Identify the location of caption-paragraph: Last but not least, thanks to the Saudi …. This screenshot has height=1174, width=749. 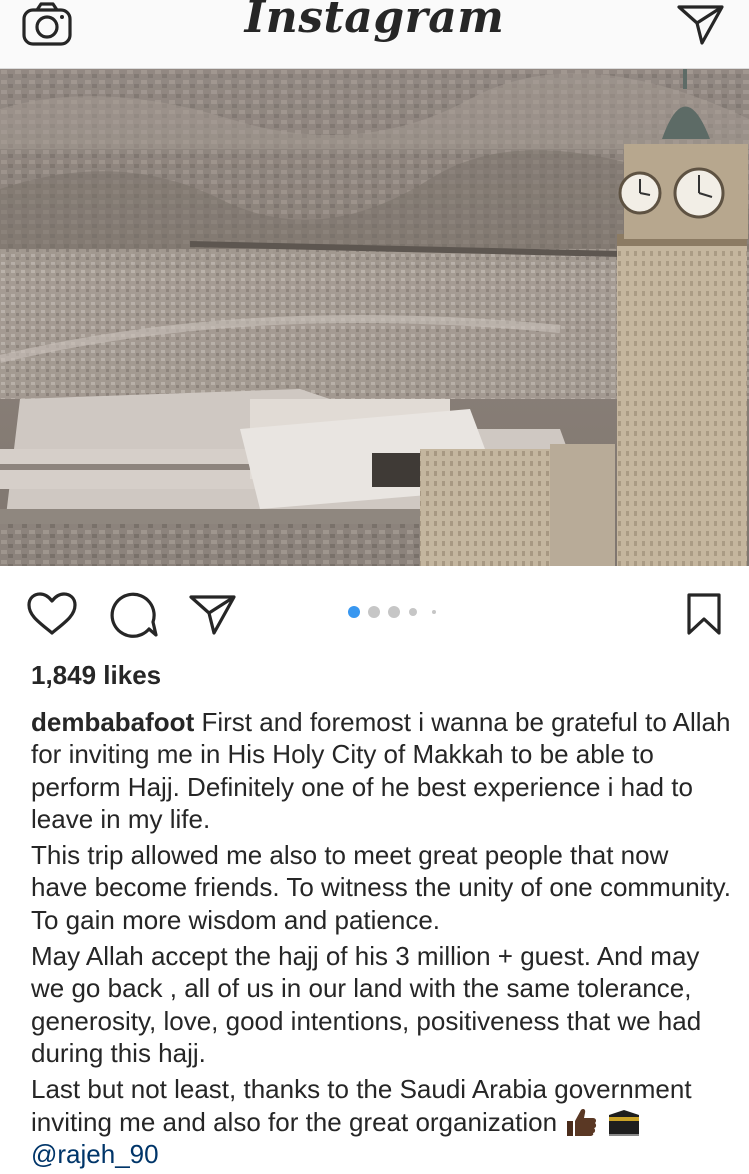
(381, 1121).